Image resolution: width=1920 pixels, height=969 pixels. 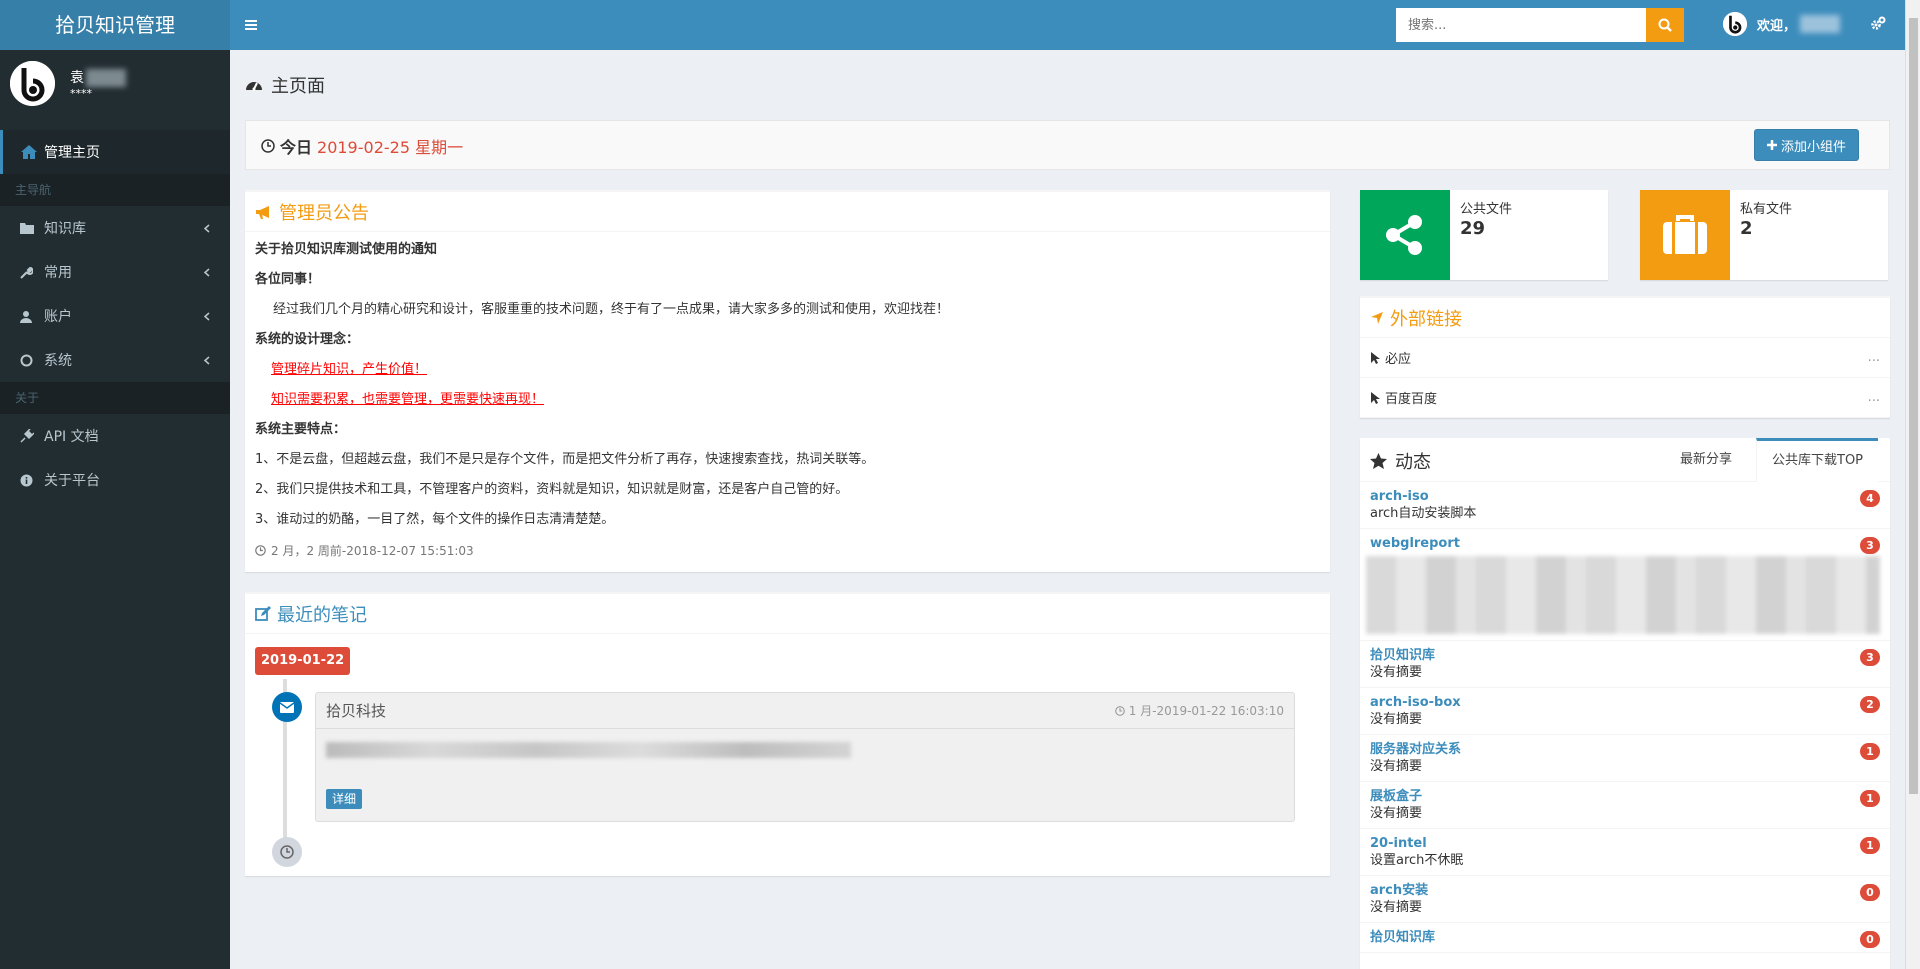 I want to click on star-icon, so click(x=1378, y=461).